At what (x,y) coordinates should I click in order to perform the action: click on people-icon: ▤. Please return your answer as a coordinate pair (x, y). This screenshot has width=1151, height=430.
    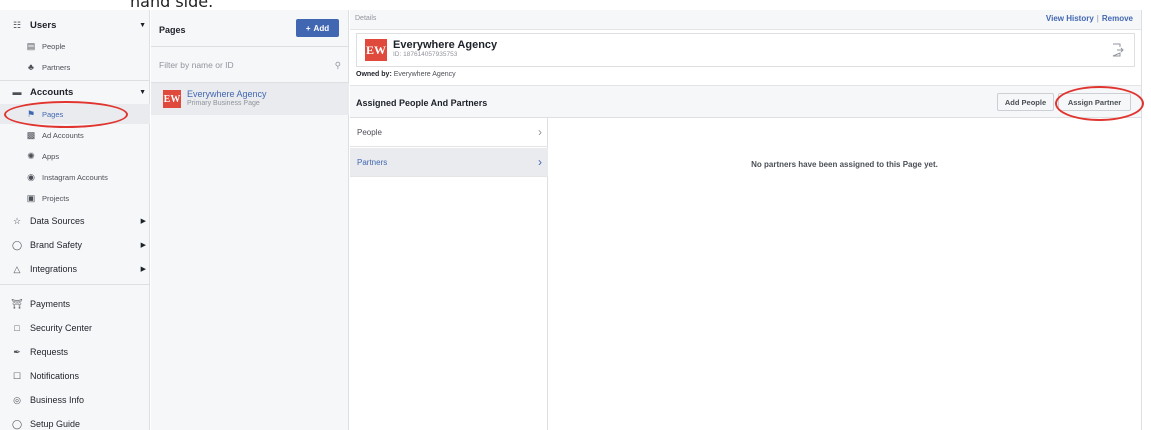
    Looking at the image, I should click on (31, 45).